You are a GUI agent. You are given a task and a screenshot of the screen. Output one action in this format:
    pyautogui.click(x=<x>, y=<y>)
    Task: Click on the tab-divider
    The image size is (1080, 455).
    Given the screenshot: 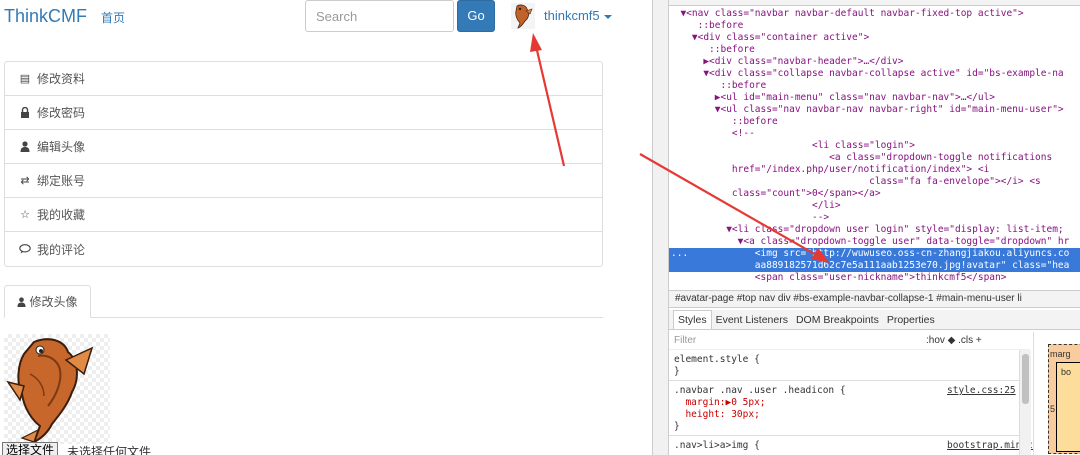 What is the action you would take?
    pyautogui.click(x=303, y=317)
    